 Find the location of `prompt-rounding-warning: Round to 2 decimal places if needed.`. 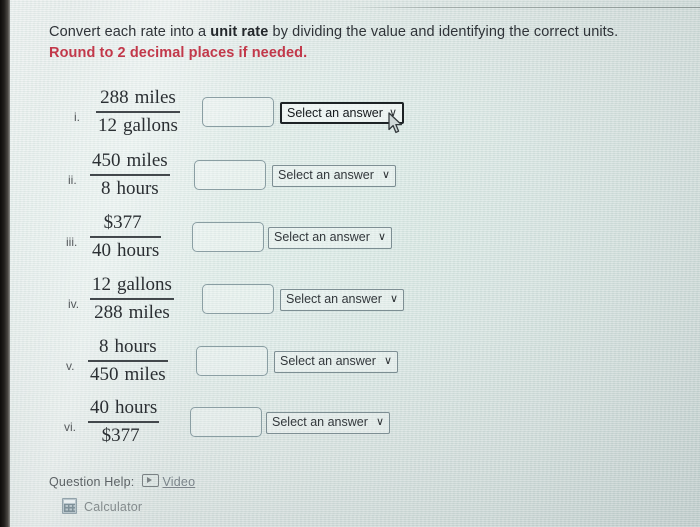

prompt-rounding-warning: Round to 2 decimal places if needed. is located at coordinates (178, 53).